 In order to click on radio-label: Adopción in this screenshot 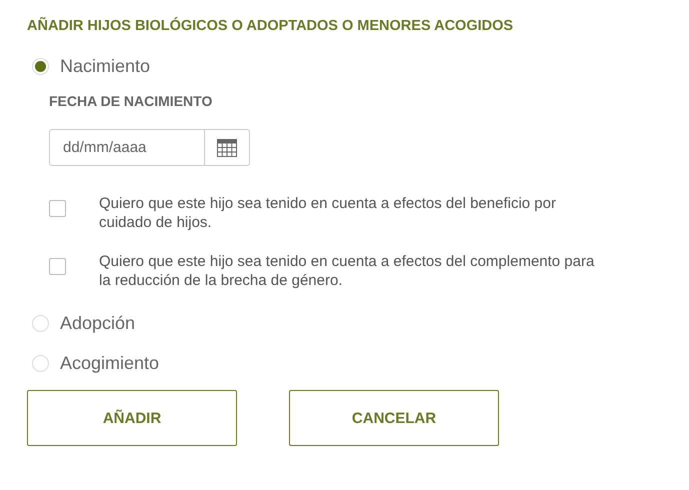, I will do `click(98, 323)`.